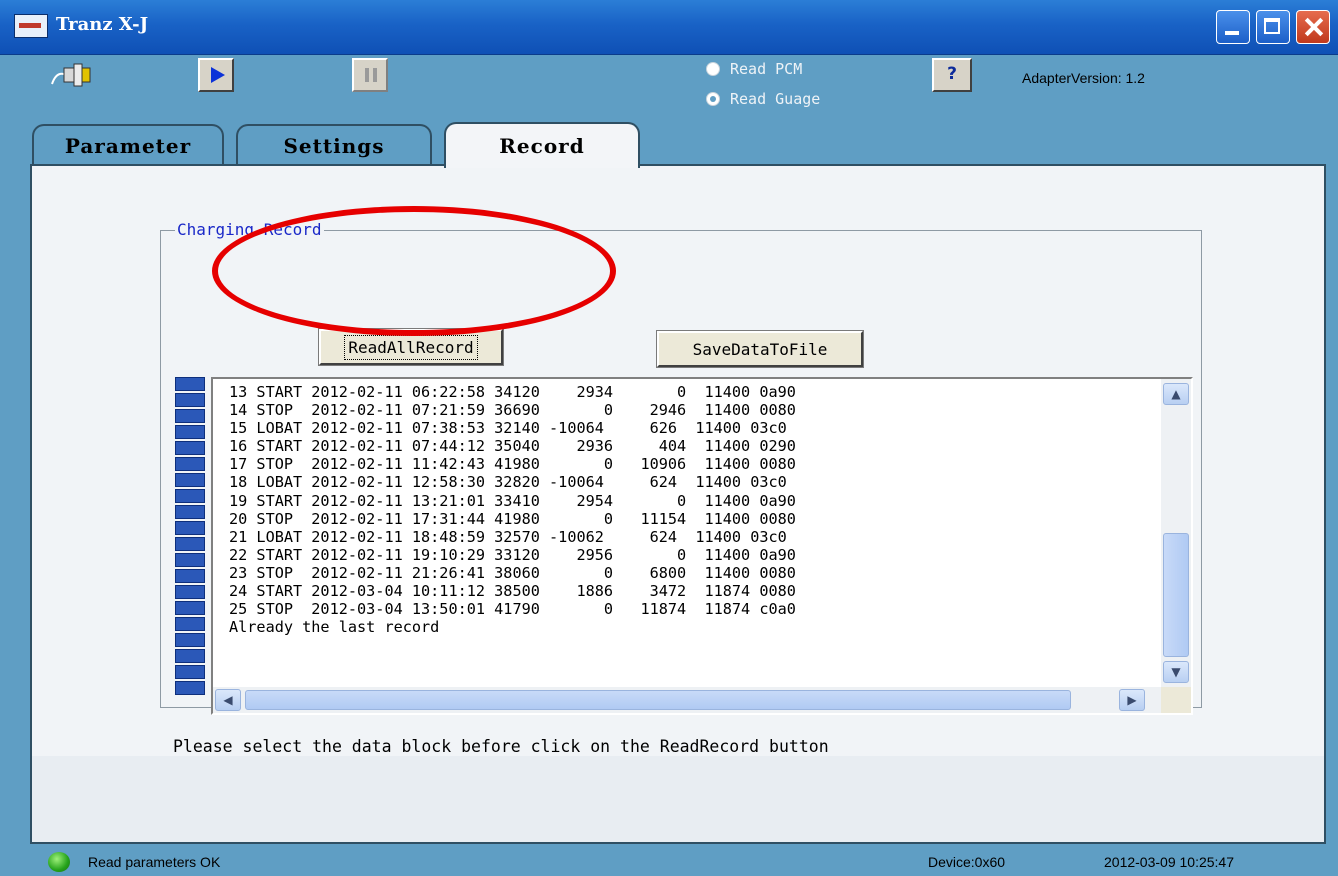  I want to click on radio-read-pcm: Read PCM, so click(754, 69).